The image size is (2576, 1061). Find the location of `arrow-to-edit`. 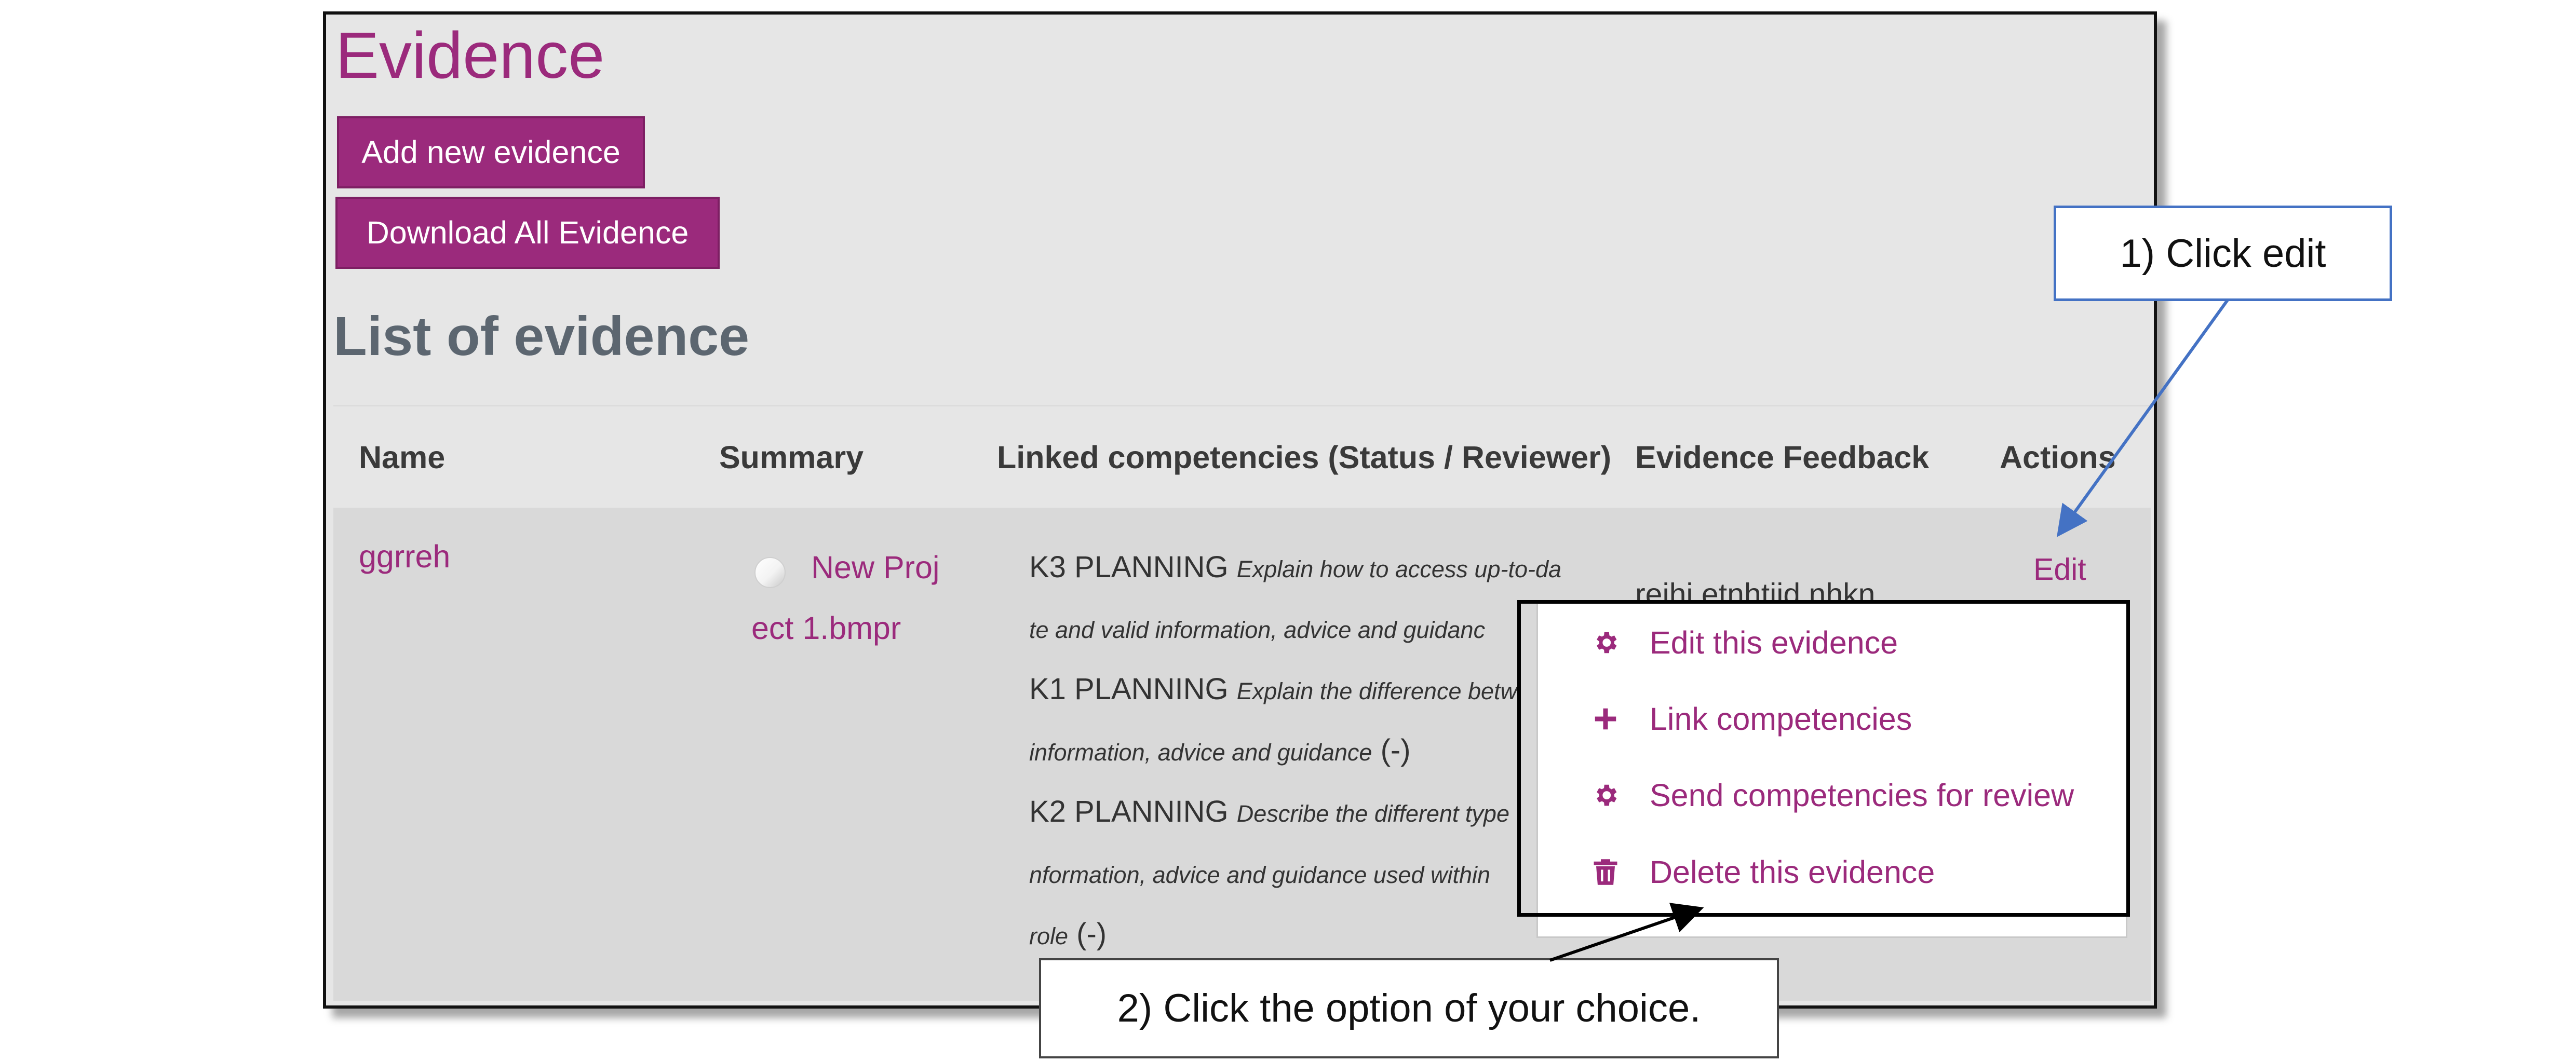

arrow-to-edit is located at coordinates (2142, 418).